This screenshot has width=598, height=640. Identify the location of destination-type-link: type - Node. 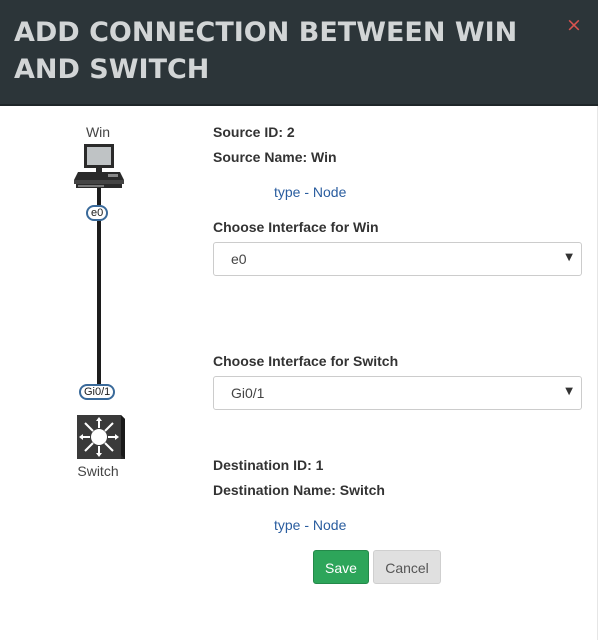
(310, 525).